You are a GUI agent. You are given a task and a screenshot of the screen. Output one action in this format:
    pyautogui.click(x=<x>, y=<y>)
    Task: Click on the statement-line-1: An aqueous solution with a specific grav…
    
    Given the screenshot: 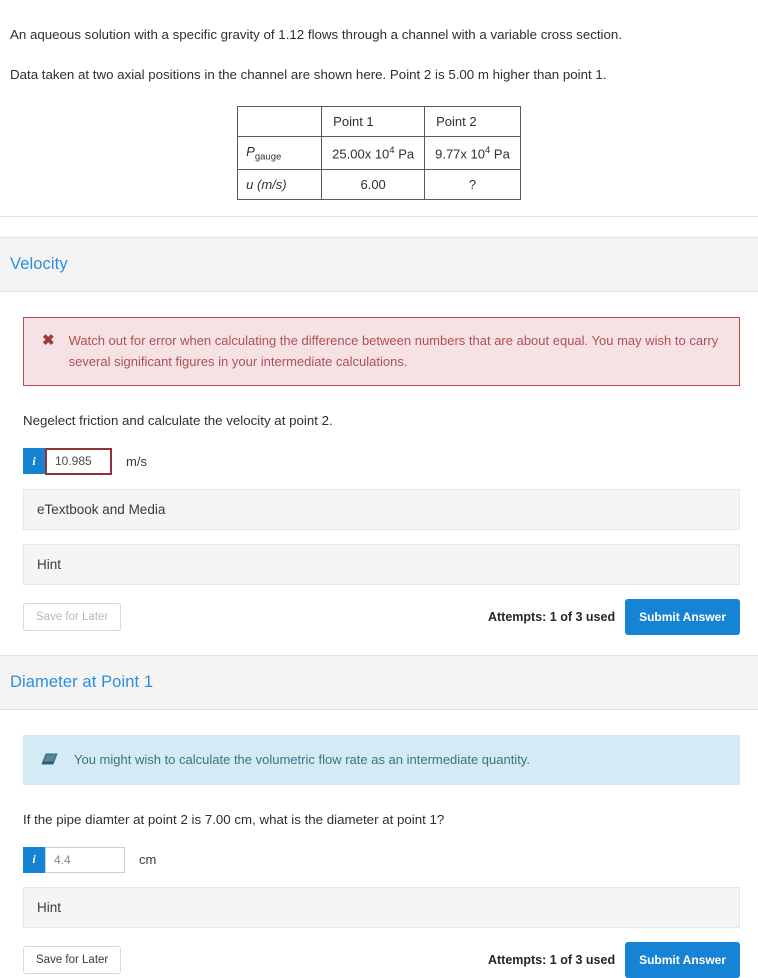 What is the action you would take?
    pyautogui.click(x=316, y=34)
    